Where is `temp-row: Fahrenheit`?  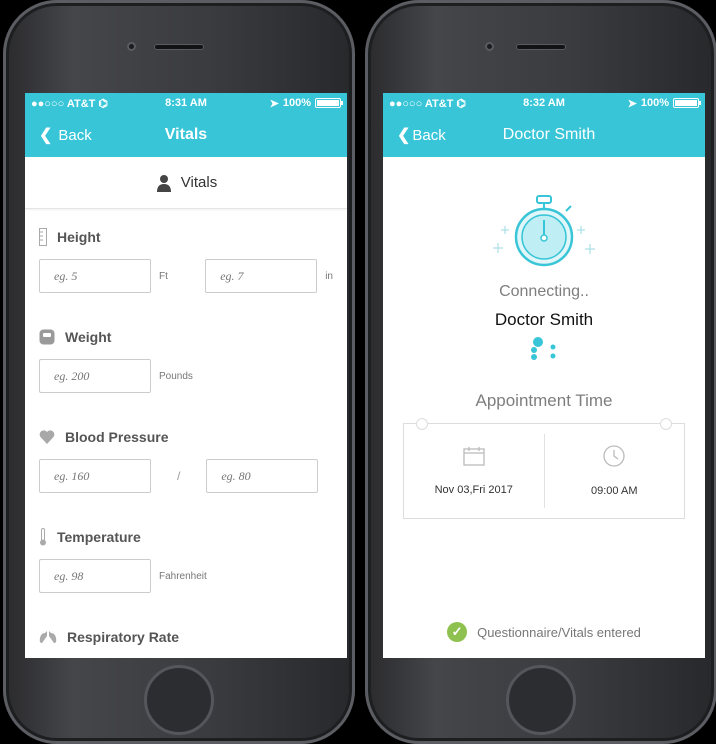
temp-row: Fahrenheit is located at coordinates (186, 576).